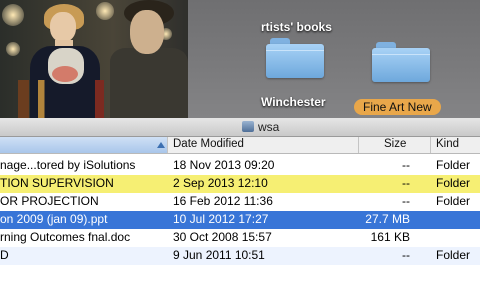 This screenshot has width=480, height=297. I want to click on file-date: 9 Jun 2011 10:51, so click(219, 255).